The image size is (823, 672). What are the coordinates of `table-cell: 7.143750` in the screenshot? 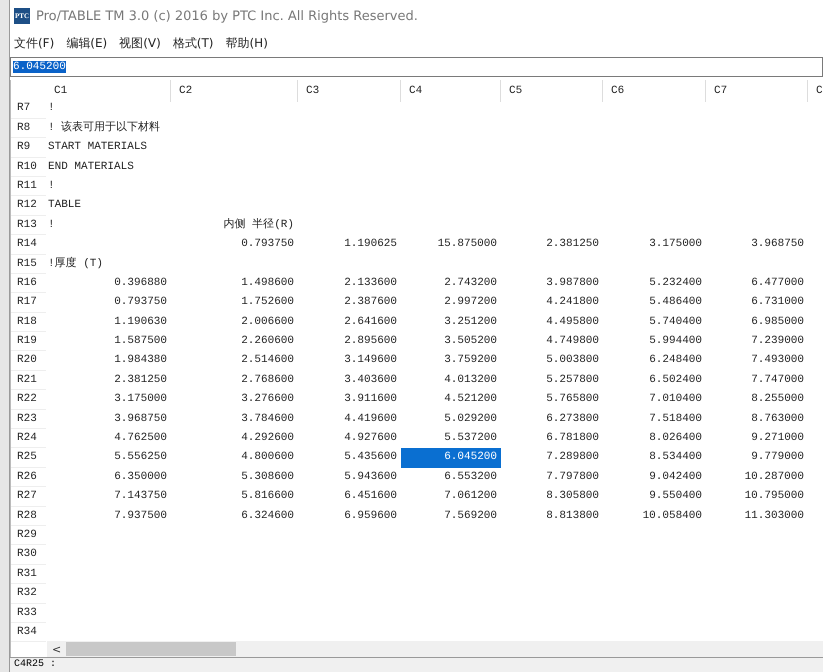 It's located at (108, 497).